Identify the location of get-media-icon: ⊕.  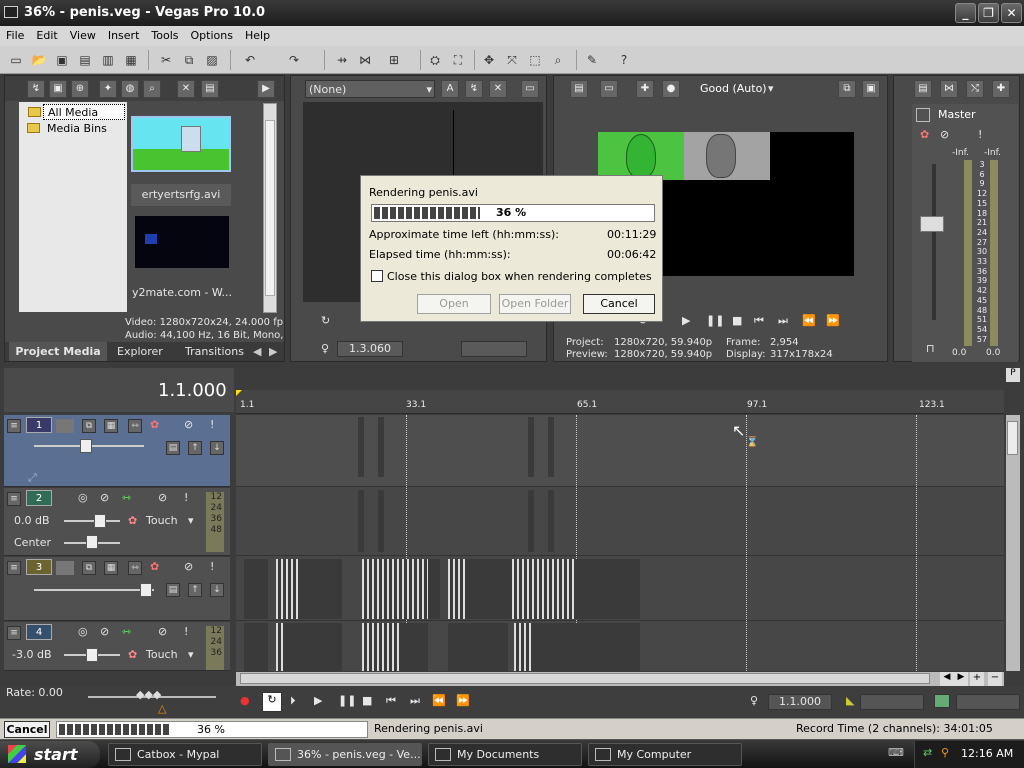
(80, 89).